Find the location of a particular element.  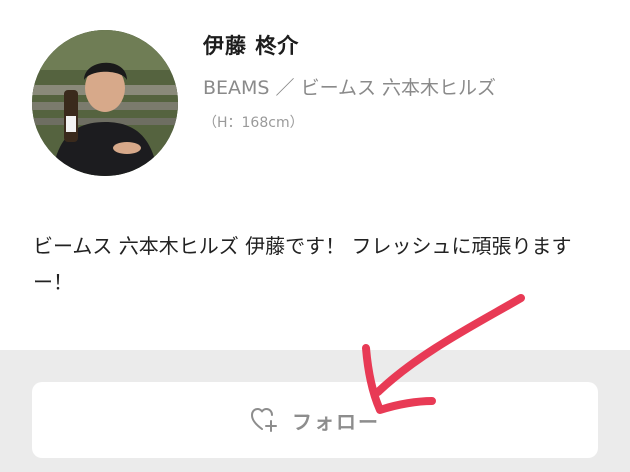

heart-plus-icon is located at coordinates (264, 420).